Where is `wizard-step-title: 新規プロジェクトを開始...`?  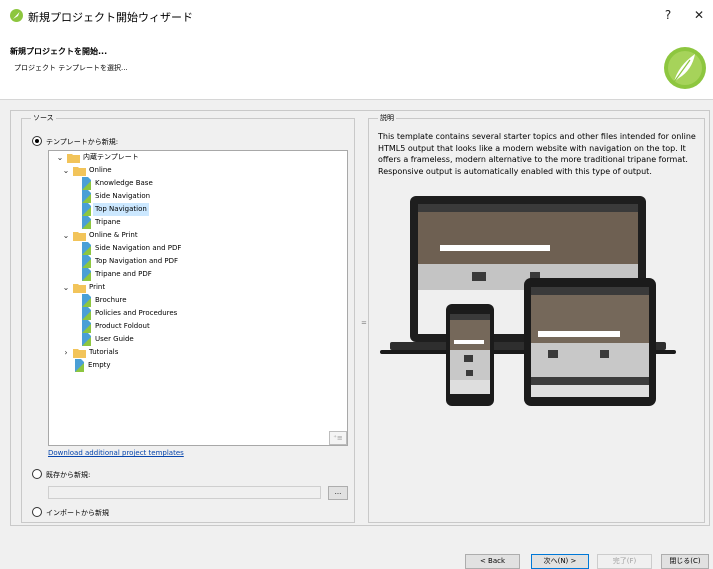
wizard-step-title: 新規プロジェクトを開始... is located at coordinates (59, 51).